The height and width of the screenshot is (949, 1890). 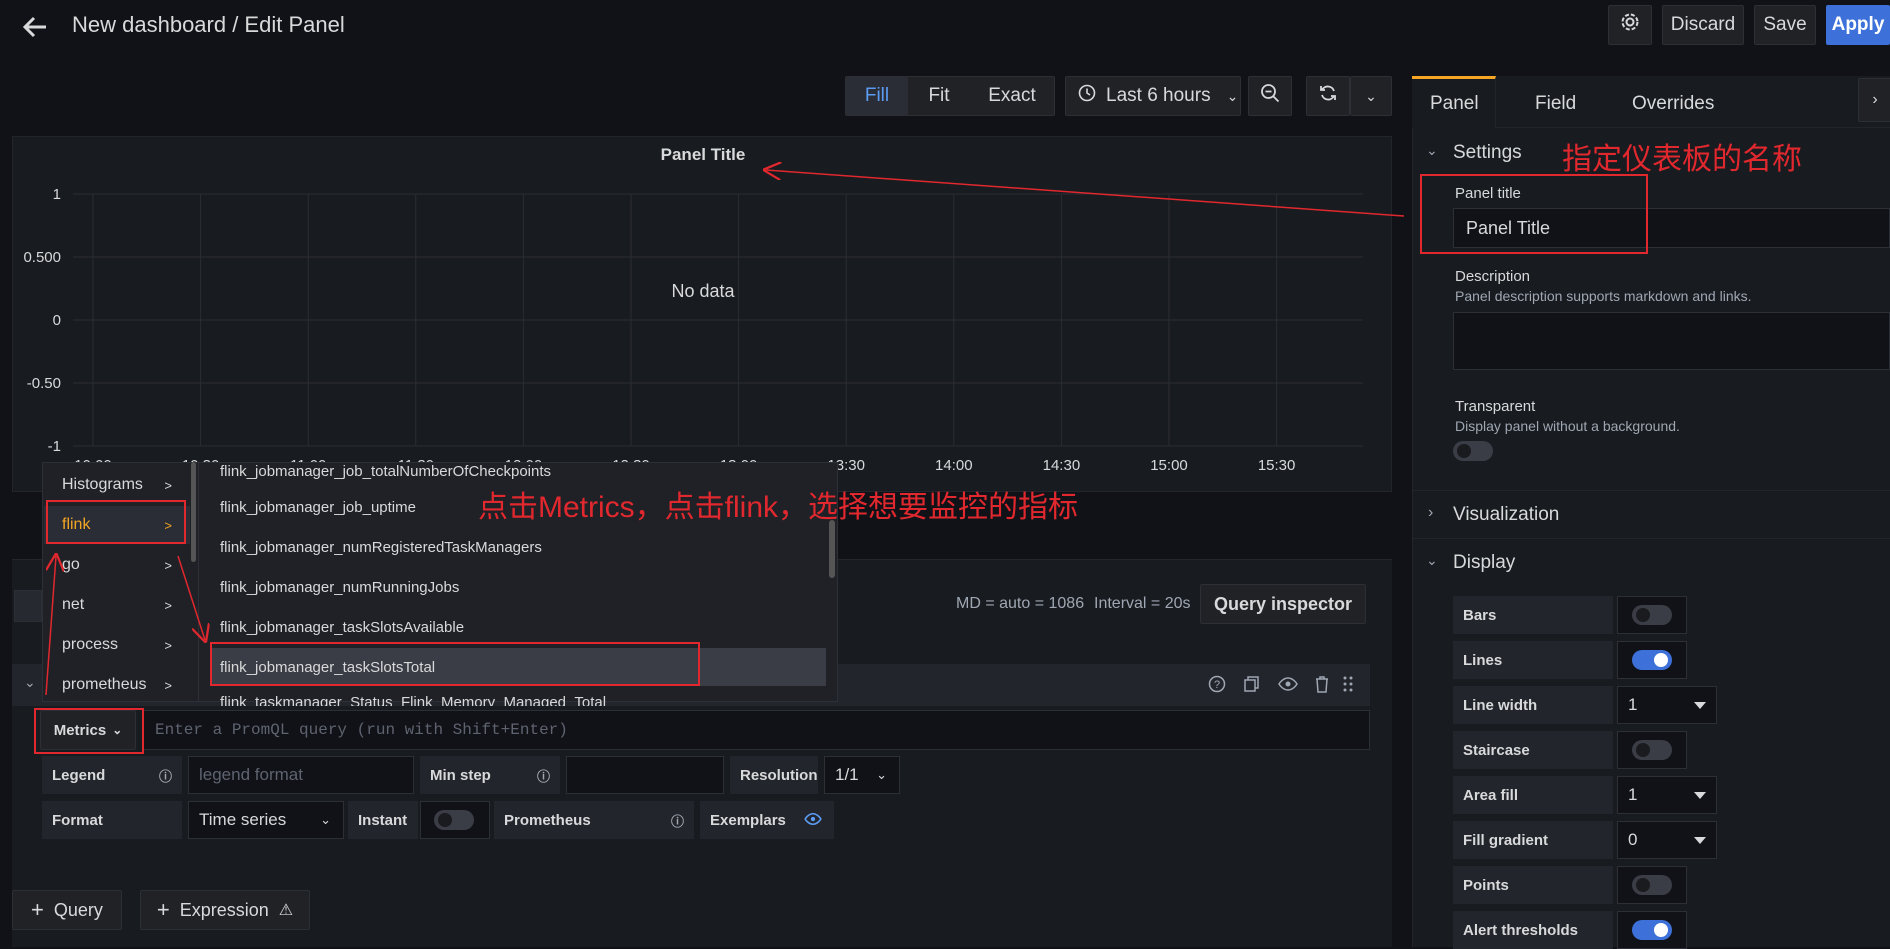 What do you see at coordinates (193, 512) in the screenshot?
I see `menu-scrollbar` at bounding box center [193, 512].